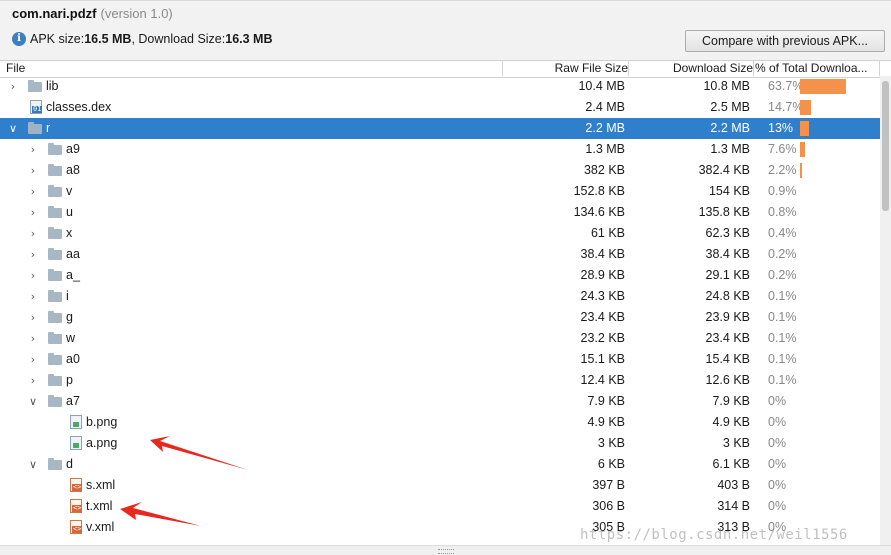 The image size is (891, 555). I want to click on tree-item-name: aa, so click(73, 254).